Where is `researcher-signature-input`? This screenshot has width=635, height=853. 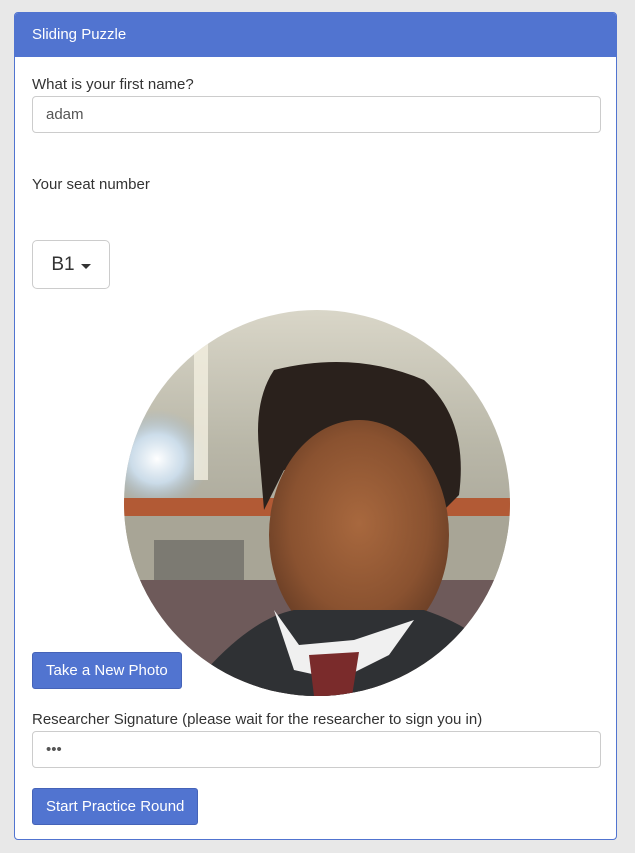 researcher-signature-input is located at coordinates (316, 749).